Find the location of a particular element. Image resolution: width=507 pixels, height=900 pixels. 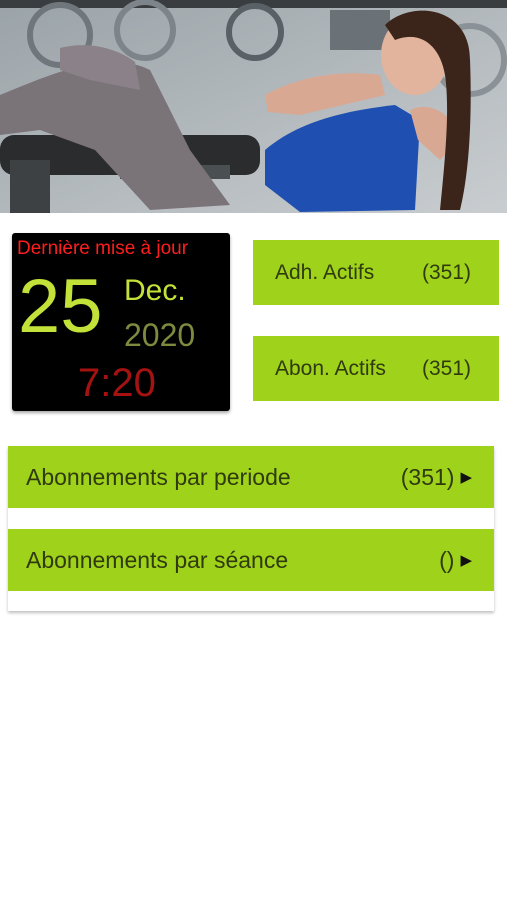

active-subscriptions-count: (351) is located at coordinates (446, 368).